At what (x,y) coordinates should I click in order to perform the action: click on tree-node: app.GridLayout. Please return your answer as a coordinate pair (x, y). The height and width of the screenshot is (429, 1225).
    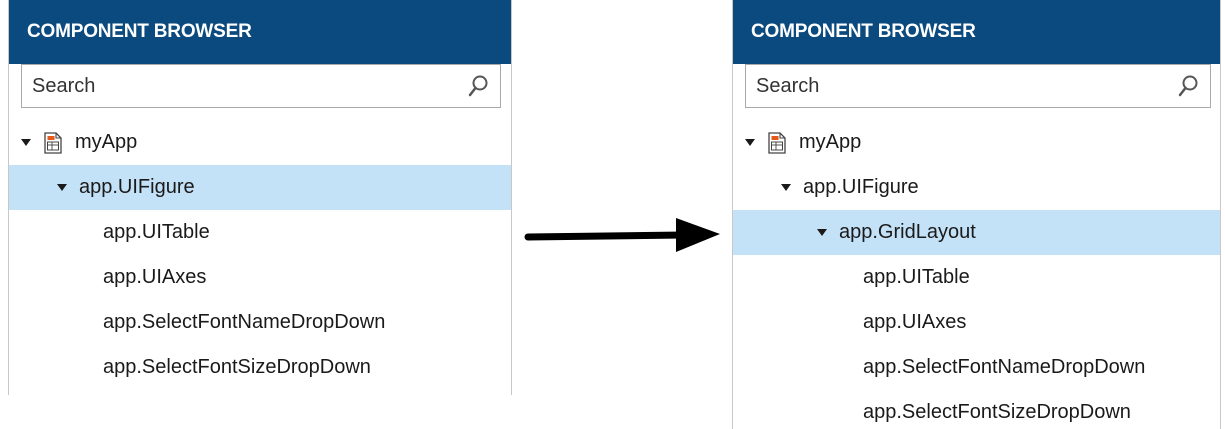
    Looking at the image, I should click on (976, 232).